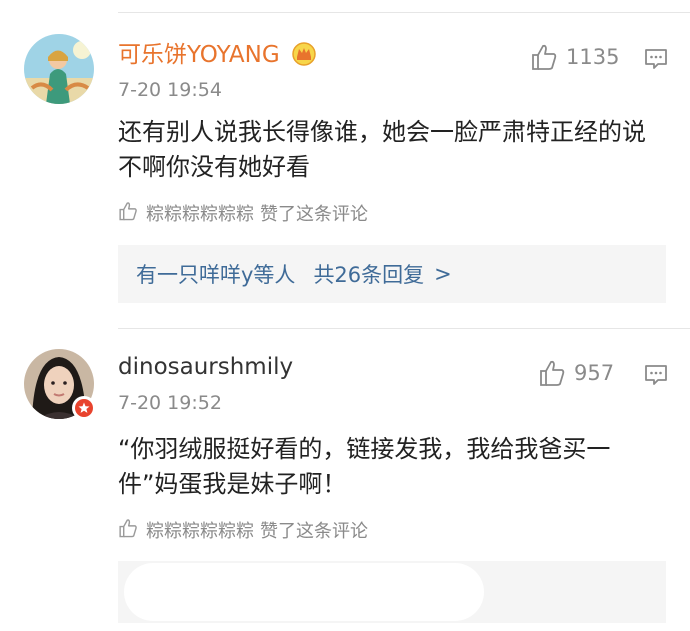  I want to click on star-badge-icon, so click(84, 408).